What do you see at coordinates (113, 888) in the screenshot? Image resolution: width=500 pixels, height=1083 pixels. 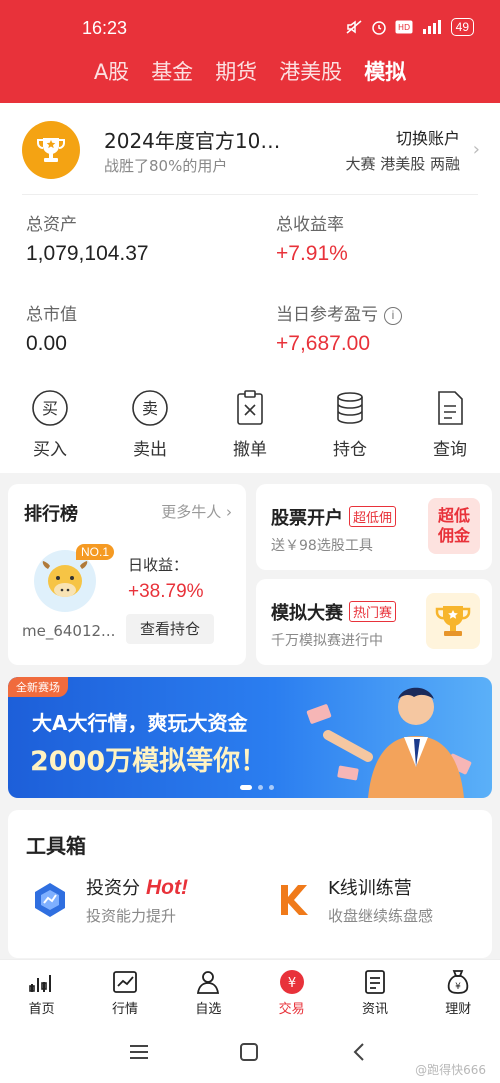 I see `investment-score-title: 投资分` at bounding box center [113, 888].